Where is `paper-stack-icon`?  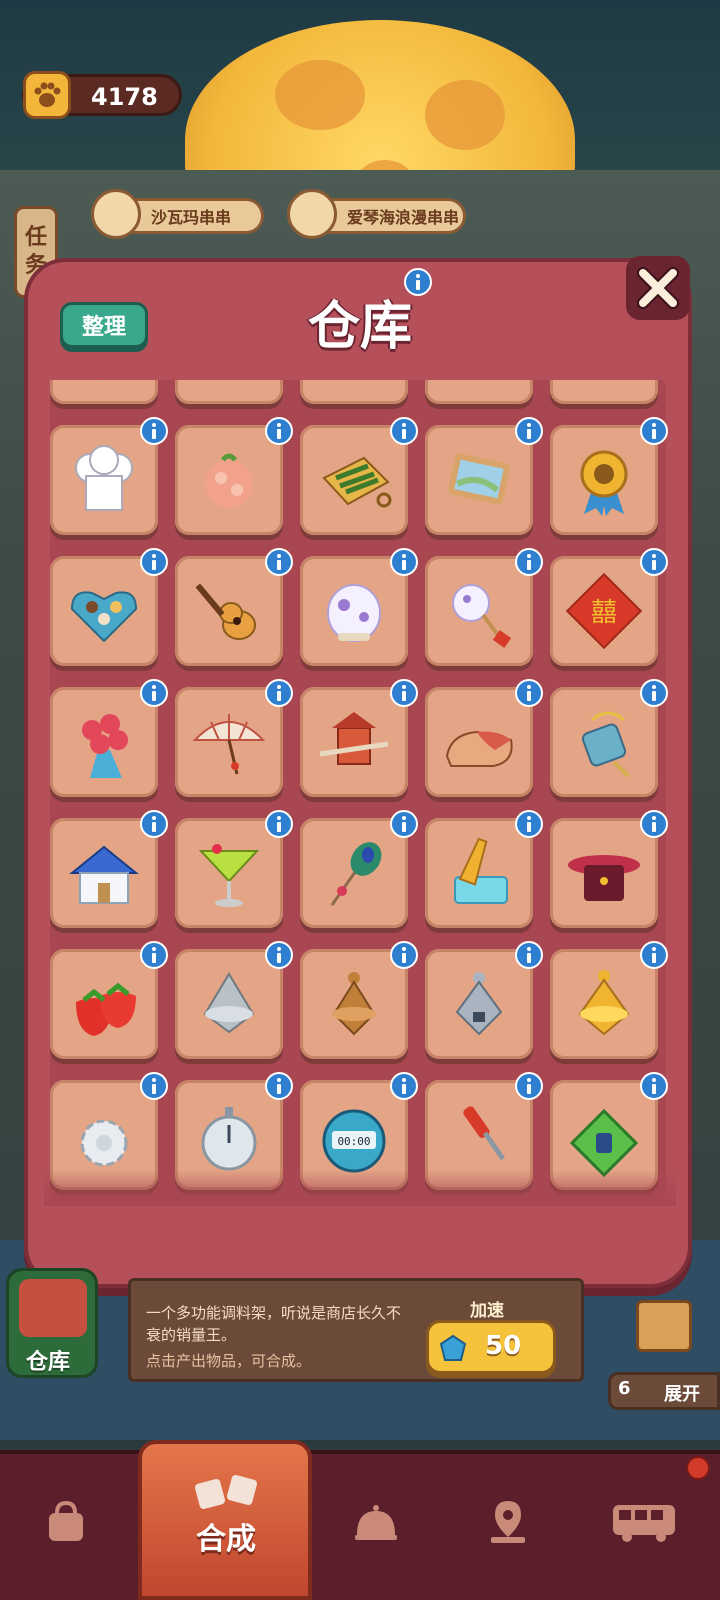 paper-stack-icon is located at coordinates (479, 385).